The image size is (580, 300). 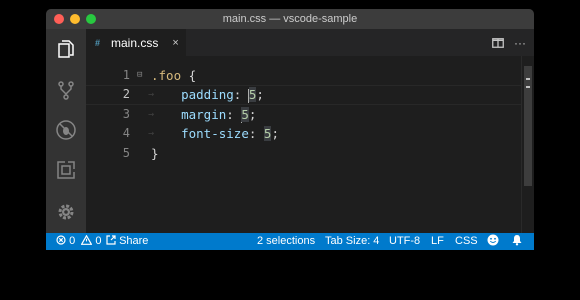 I want to click on token-prop: margin, so click(x=204, y=114).